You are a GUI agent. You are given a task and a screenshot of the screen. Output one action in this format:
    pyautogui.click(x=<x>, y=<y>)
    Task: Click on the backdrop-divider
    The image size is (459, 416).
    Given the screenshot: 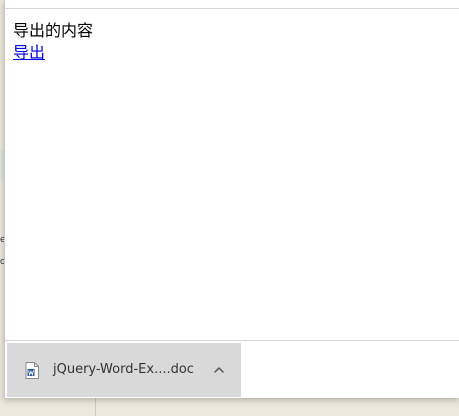 What is the action you would take?
    pyautogui.click(x=95, y=407)
    